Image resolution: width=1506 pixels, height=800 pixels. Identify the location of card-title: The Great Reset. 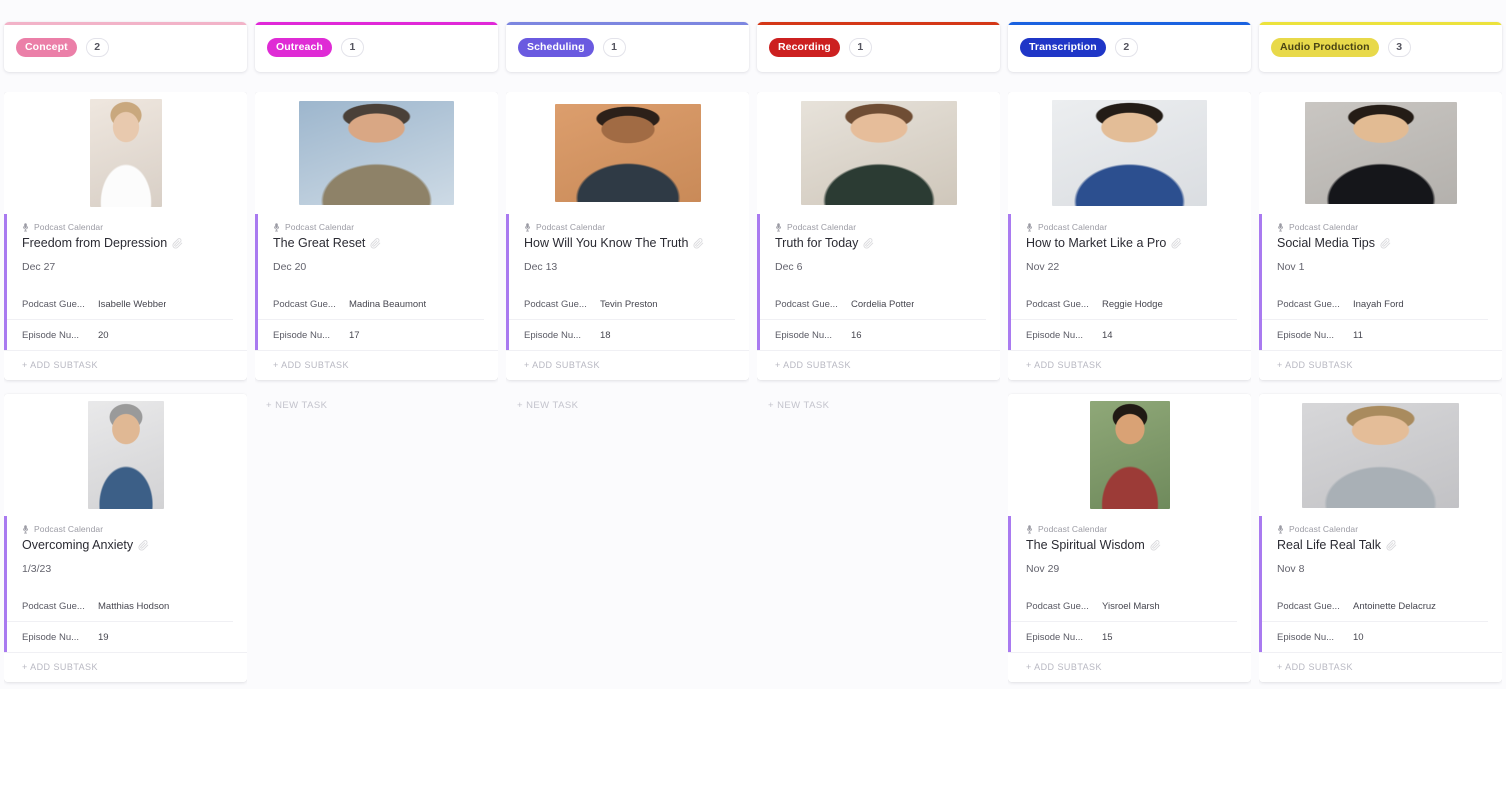
(378, 243).